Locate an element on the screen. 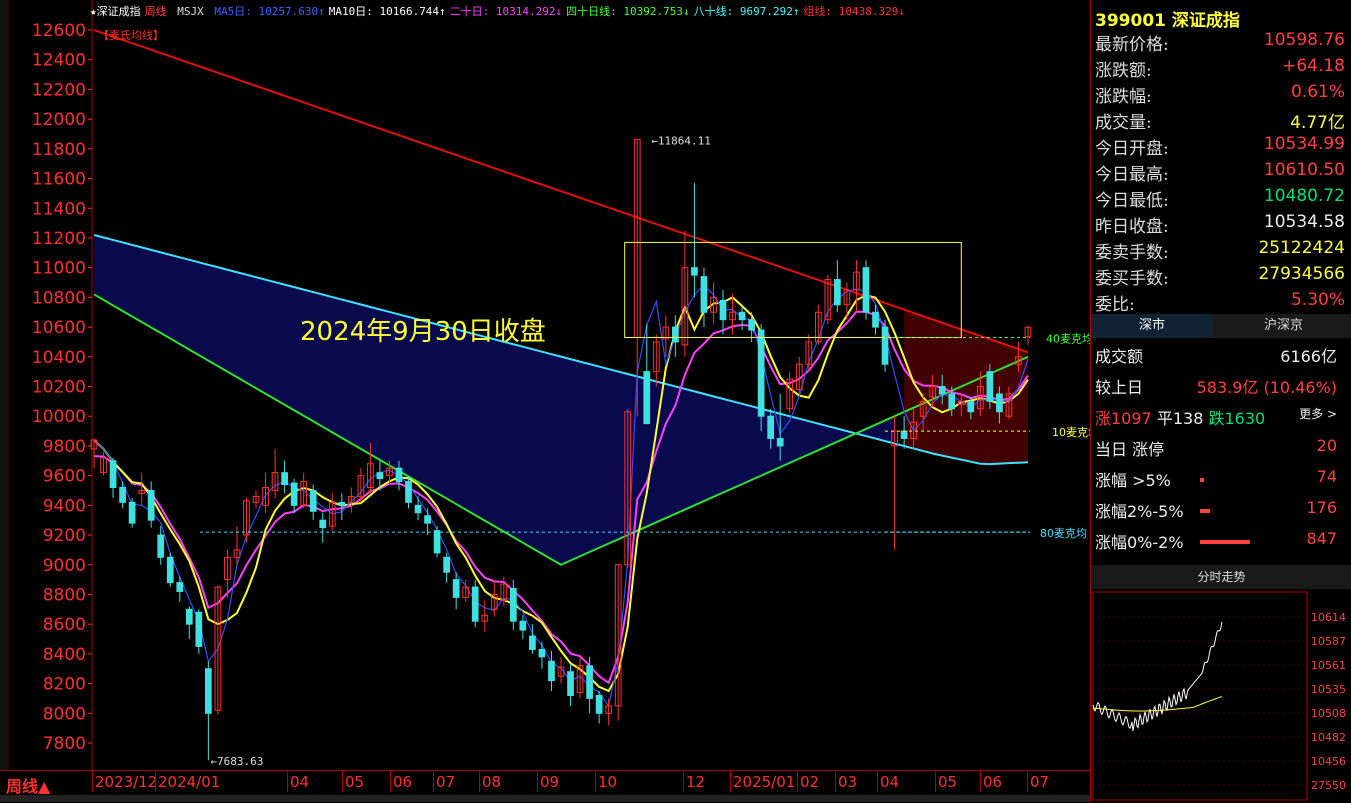  band-value: 847 is located at coordinates (1321, 538).